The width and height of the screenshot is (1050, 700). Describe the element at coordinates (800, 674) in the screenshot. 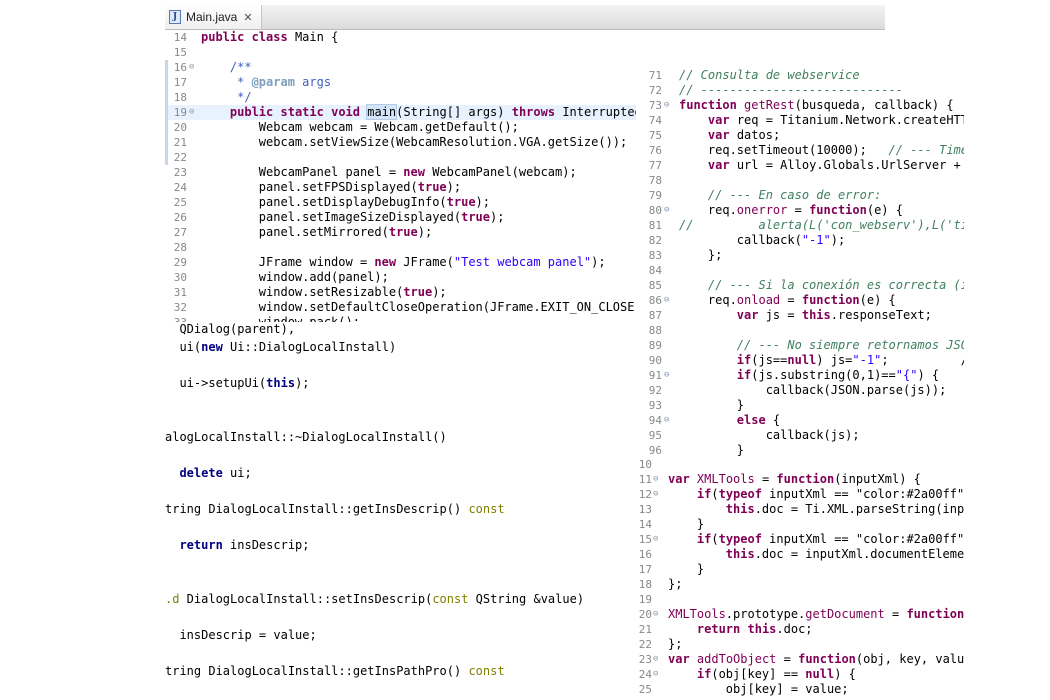

I see `code-line: 24 ⊖ if(obj[key] == null) {` at that location.